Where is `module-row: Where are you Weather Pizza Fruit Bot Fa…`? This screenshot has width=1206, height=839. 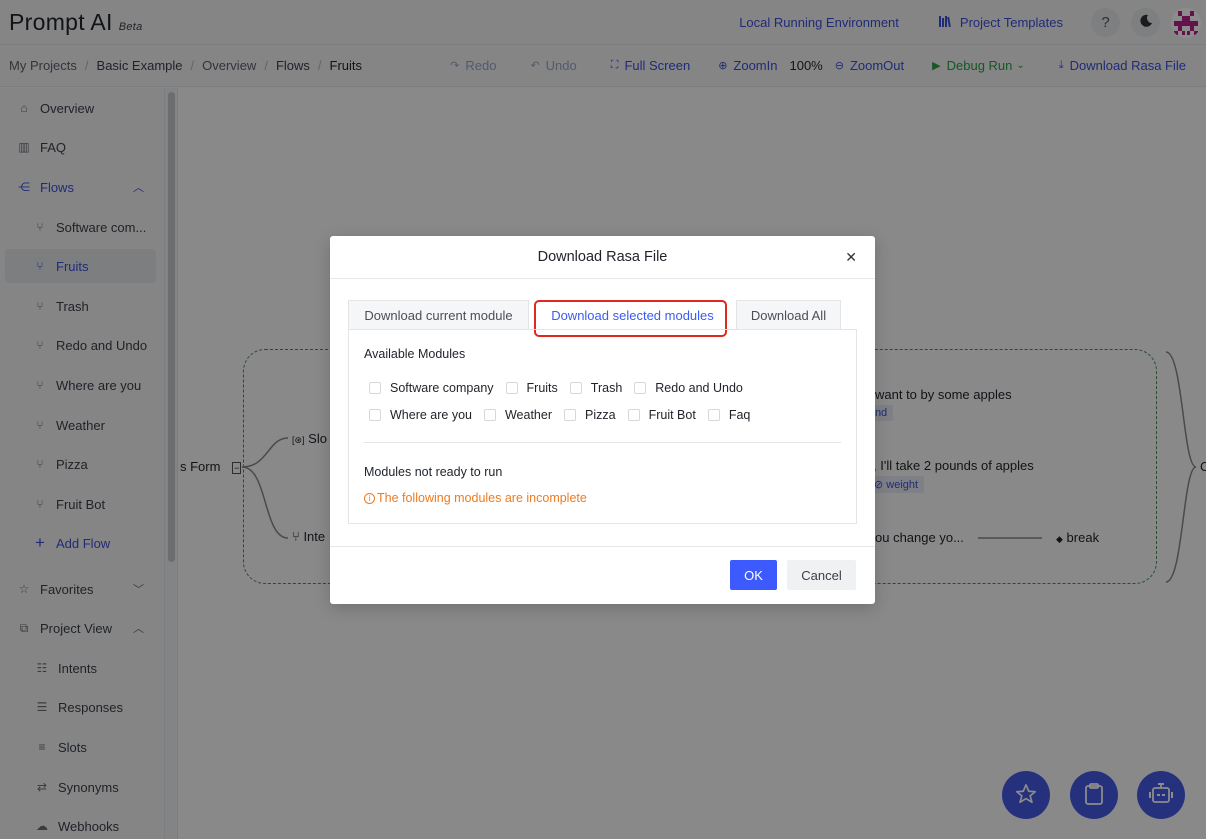
module-row: Where are you Weather Pizza Fruit Bot Fa… is located at coordinates (565, 415).